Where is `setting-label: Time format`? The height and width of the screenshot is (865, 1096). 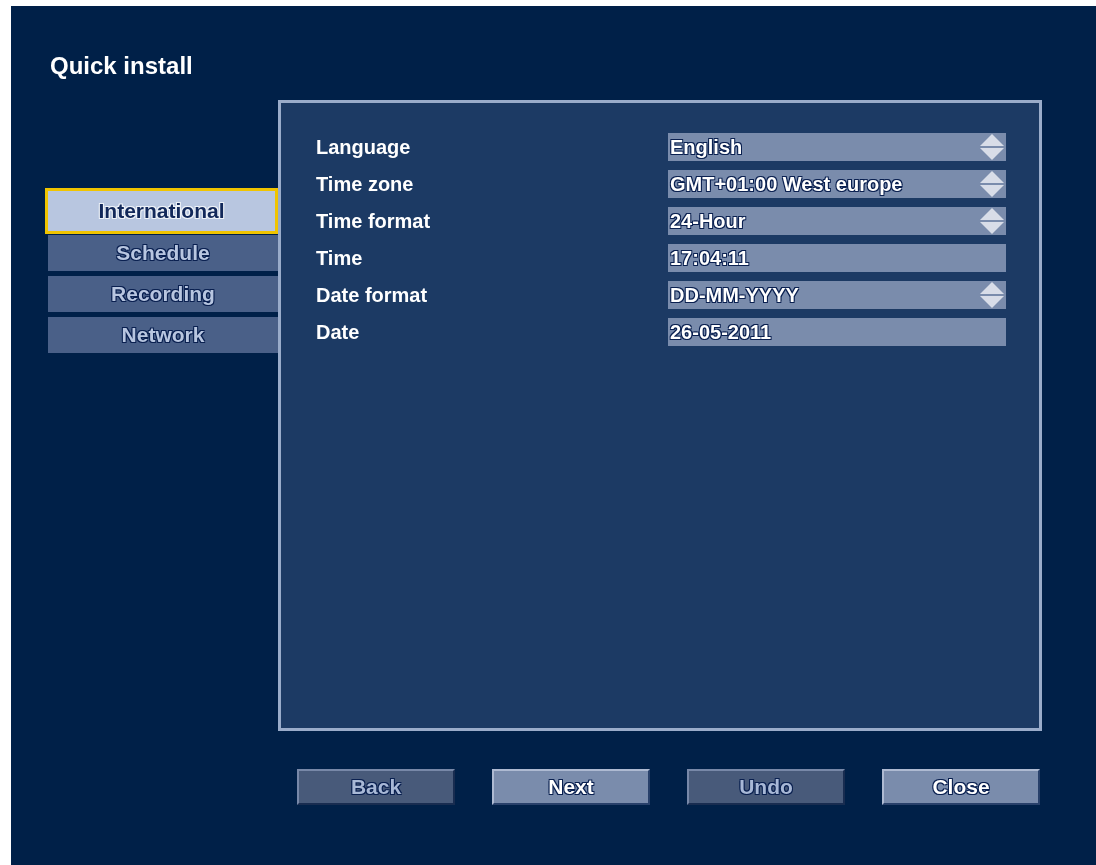
setting-label: Time format is located at coordinates (374, 221).